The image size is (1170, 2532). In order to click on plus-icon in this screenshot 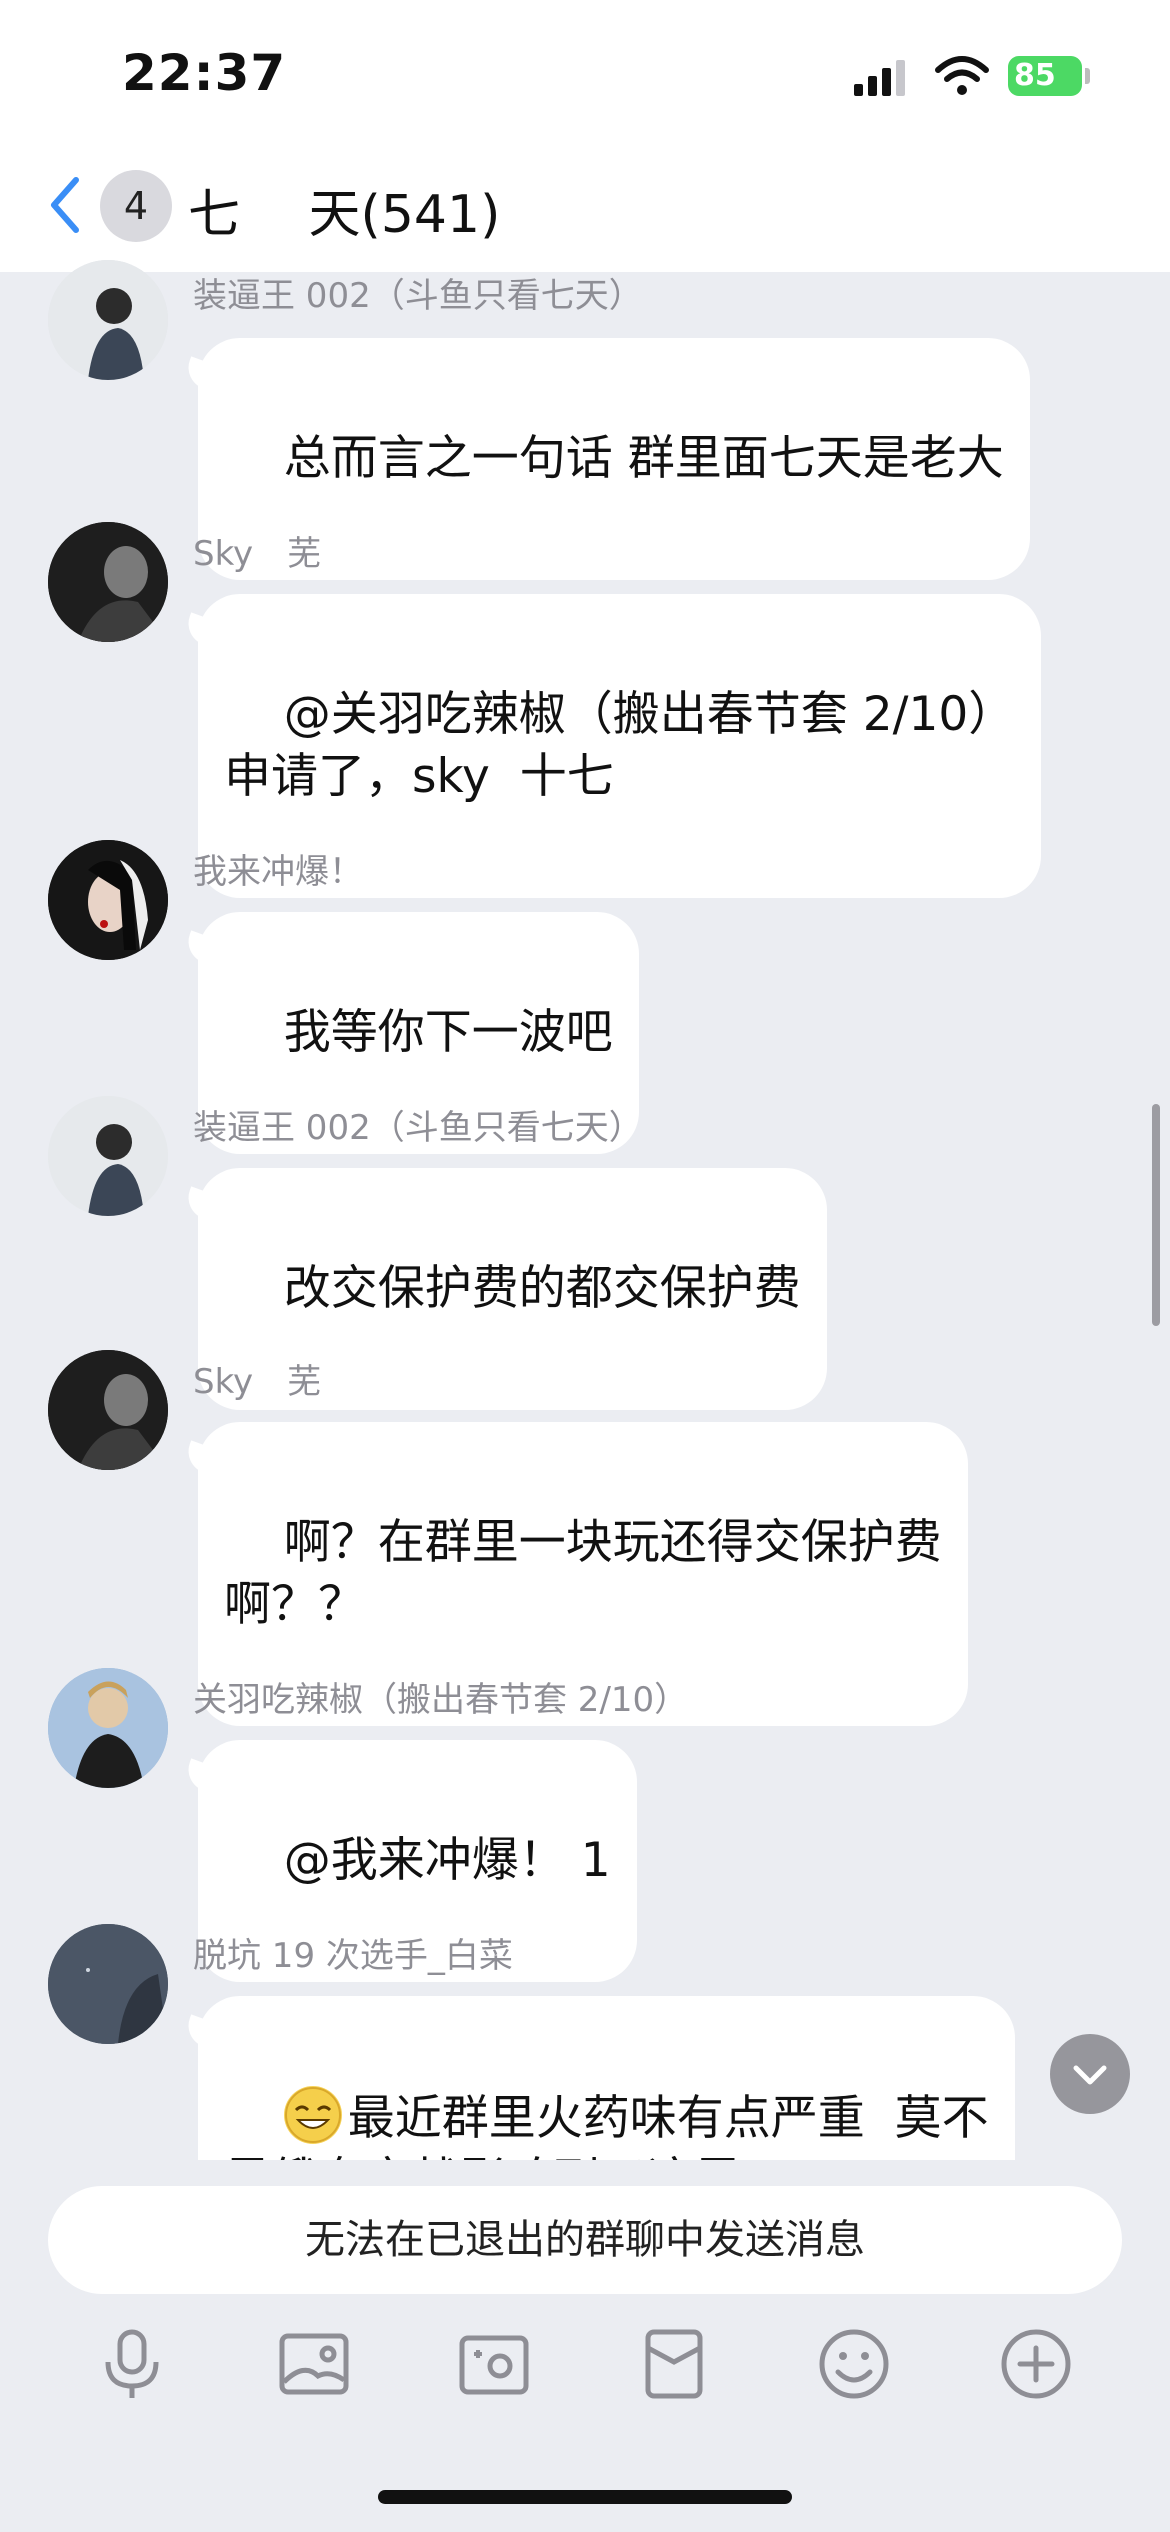, I will do `click(1036, 2364)`.